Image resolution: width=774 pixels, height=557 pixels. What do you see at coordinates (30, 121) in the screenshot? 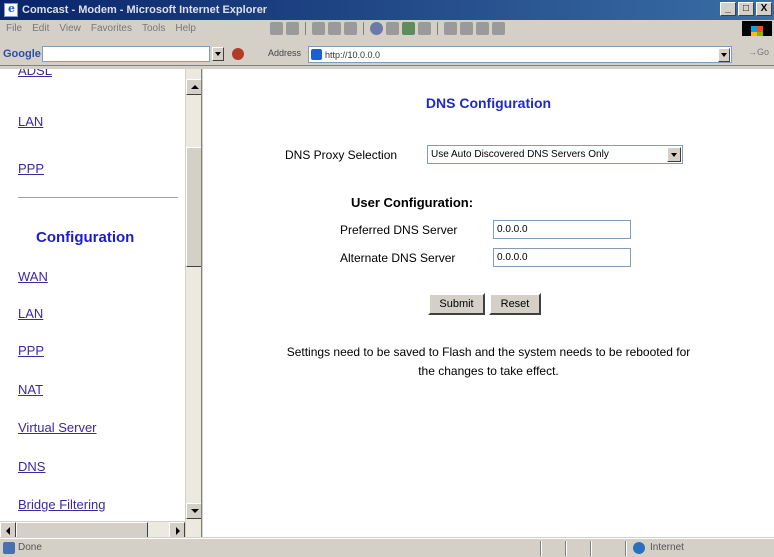
I see `nav-link-lan: LAN` at bounding box center [30, 121].